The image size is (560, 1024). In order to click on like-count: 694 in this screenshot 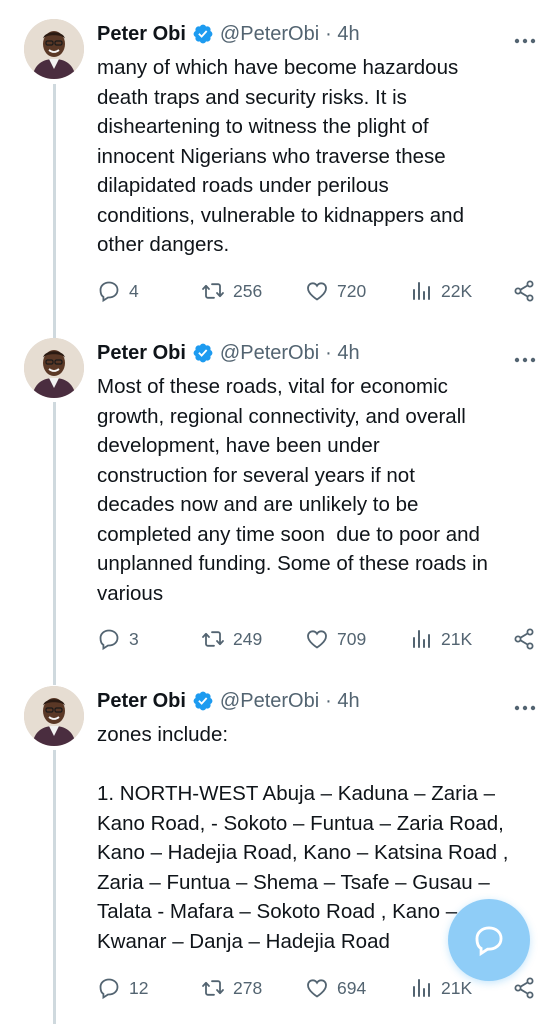, I will do `click(352, 987)`.